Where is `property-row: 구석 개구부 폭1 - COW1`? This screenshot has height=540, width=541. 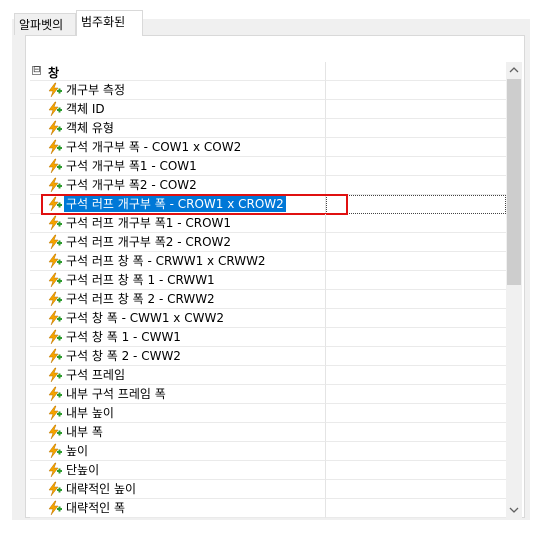
property-row: 구석 개구부 폭1 - COW1 is located at coordinates (268, 166).